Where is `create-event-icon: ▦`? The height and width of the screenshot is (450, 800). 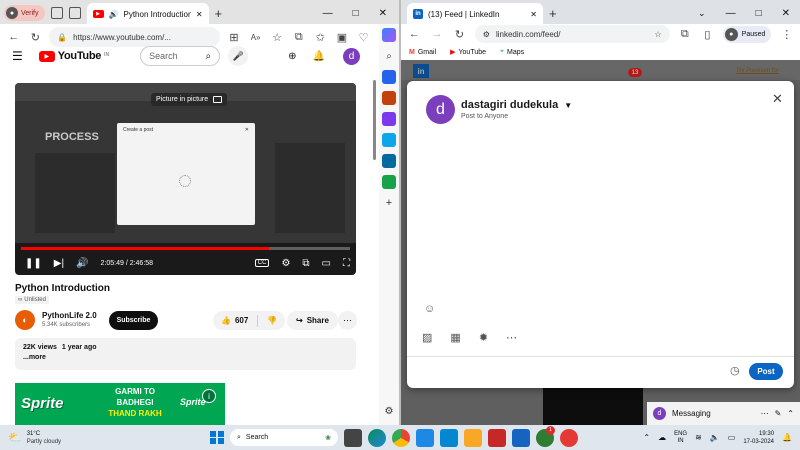
create-event-icon: ▦ is located at coordinates (455, 337).